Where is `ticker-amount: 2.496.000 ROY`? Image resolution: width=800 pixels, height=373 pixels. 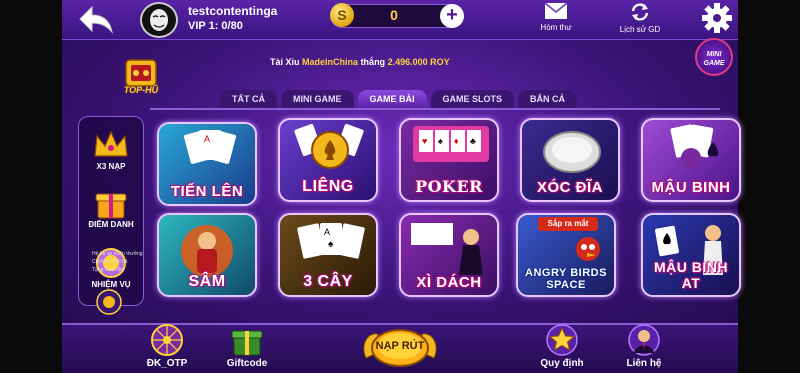 ticker-amount: 2.496.000 ROY is located at coordinates (418, 62).